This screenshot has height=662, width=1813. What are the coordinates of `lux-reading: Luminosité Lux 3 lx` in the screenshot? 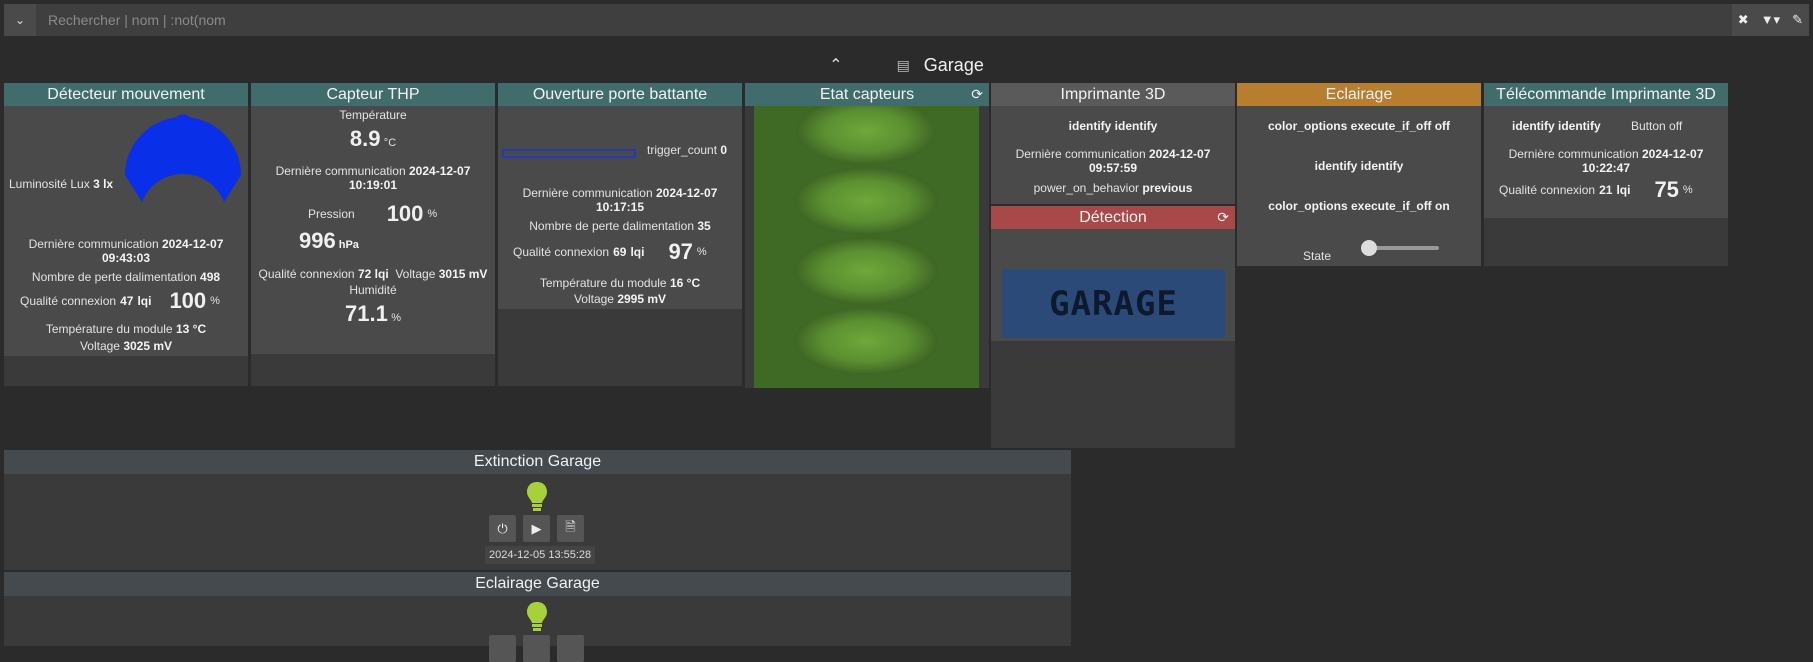 It's located at (61, 184).